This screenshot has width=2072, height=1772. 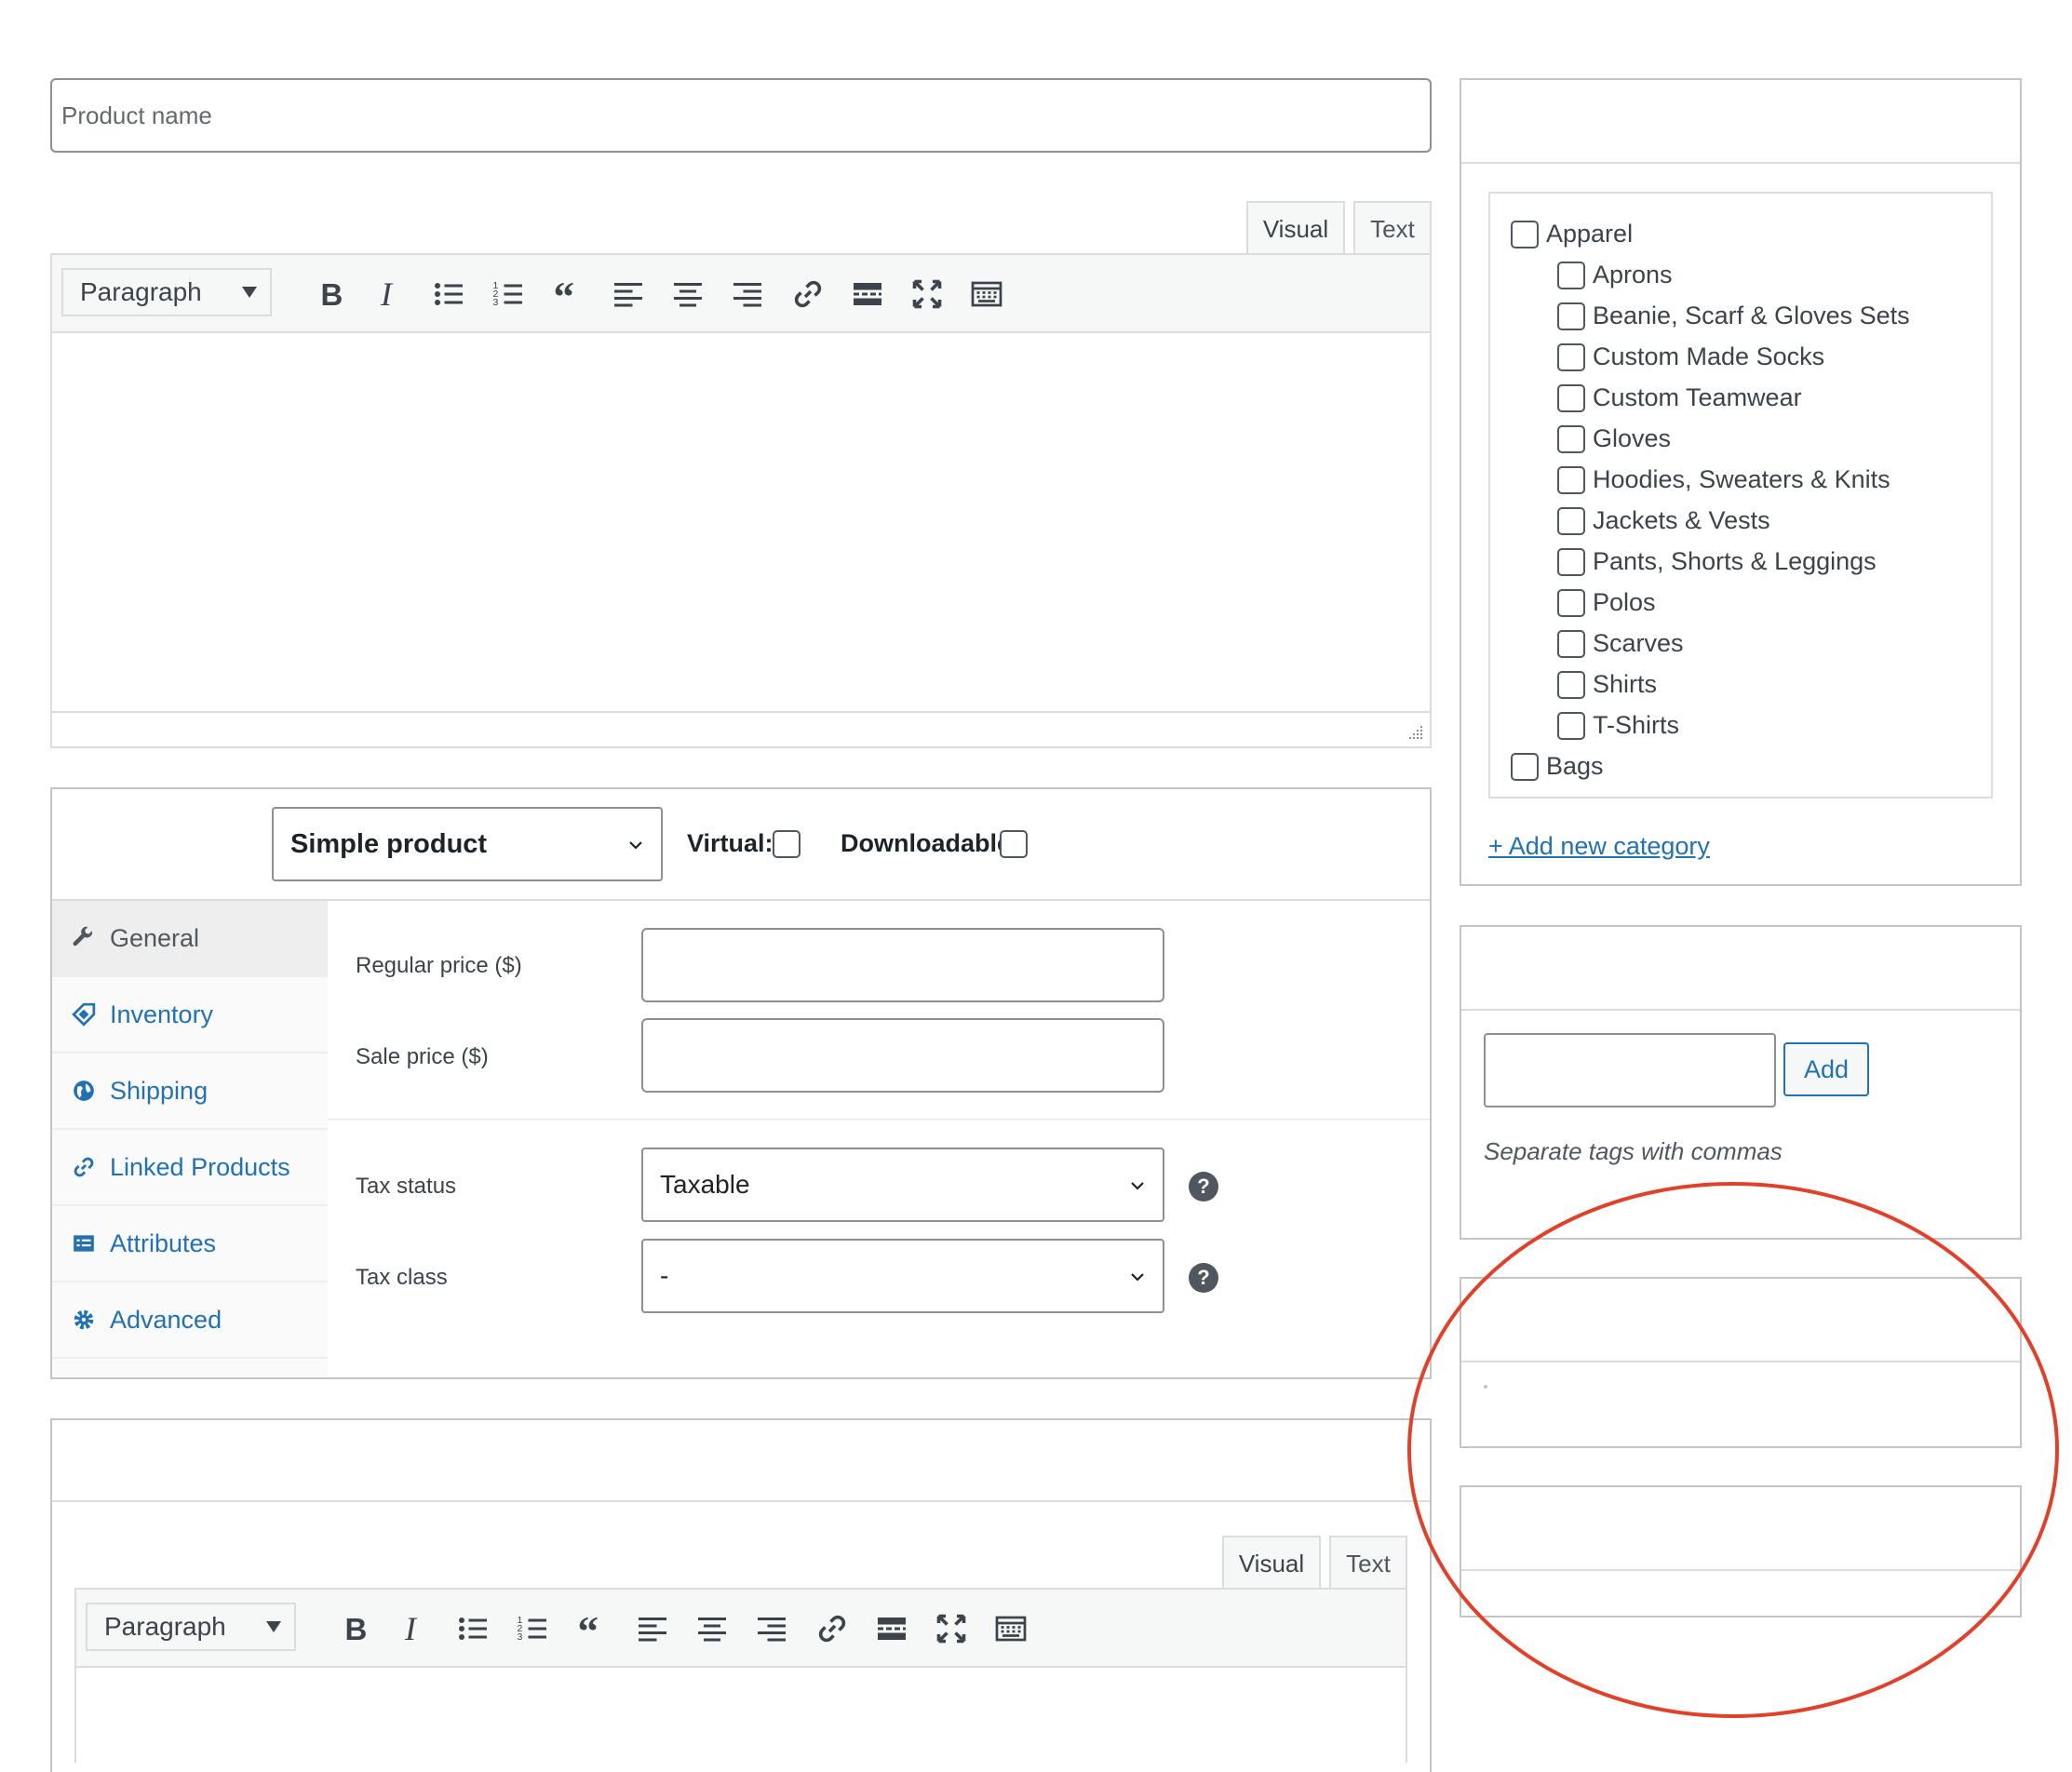 What do you see at coordinates (467, 844) in the screenshot?
I see `product-type-select: Simple product` at bounding box center [467, 844].